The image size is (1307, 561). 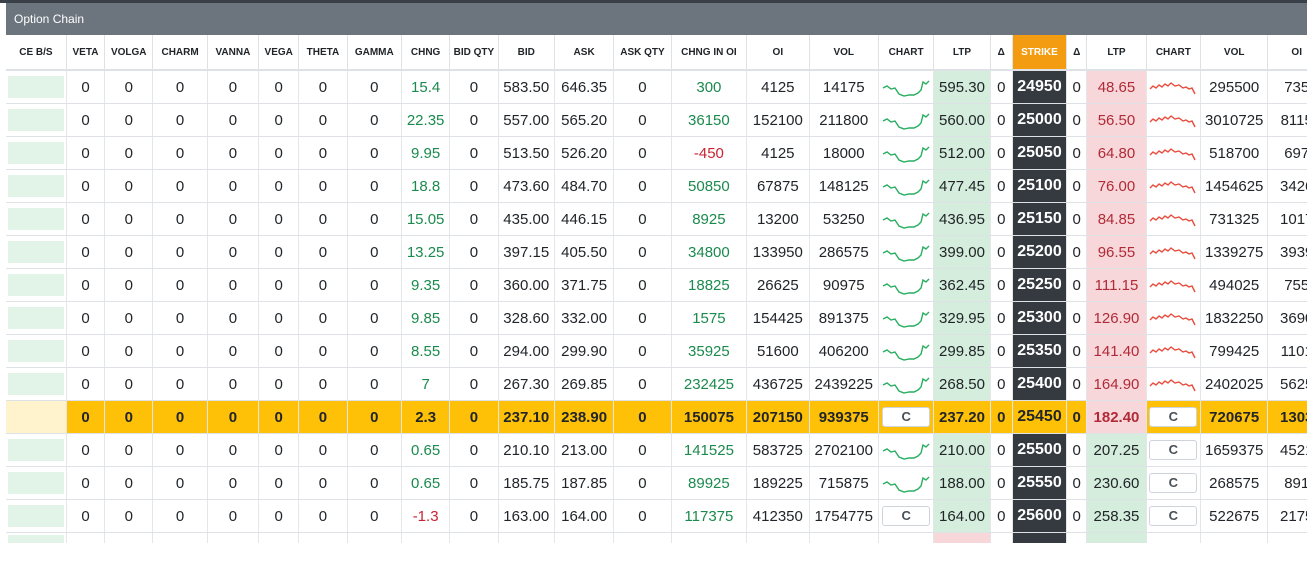 I want to click on pe-ltp-cell: 111.15, so click(x=1116, y=285).